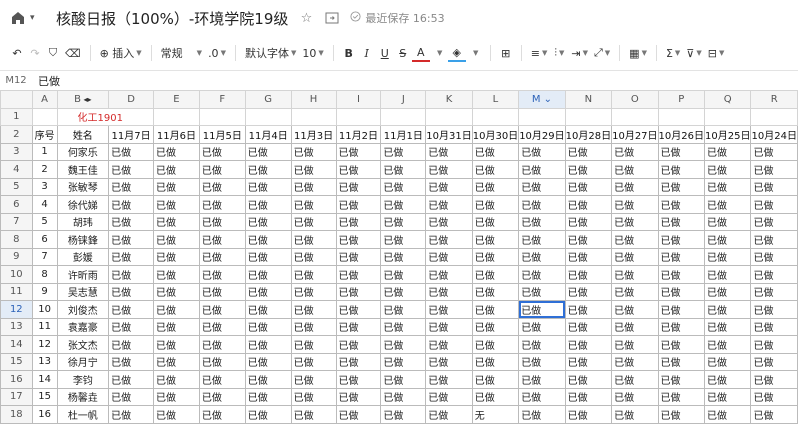 This screenshot has height=426, width=798. What do you see at coordinates (83, 256) in the screenshot?
I see `student-name-cell: 彭媛` at bounding box center [83, 256].